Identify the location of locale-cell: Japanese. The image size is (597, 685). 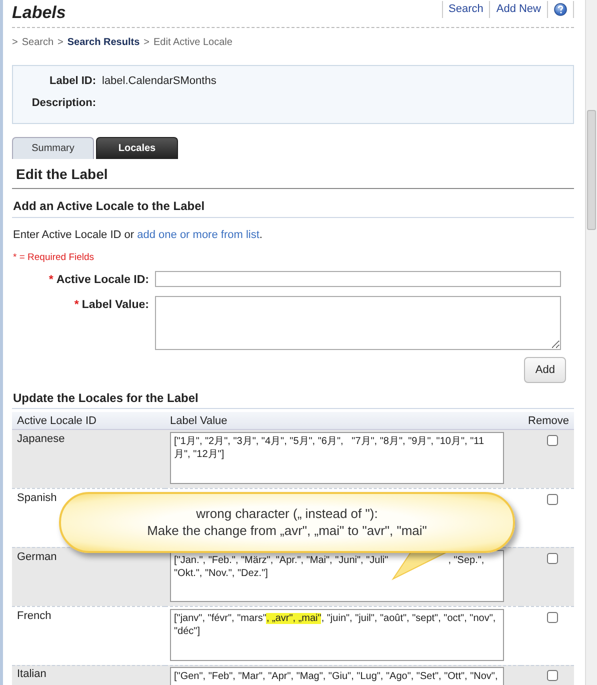
(88, 458).